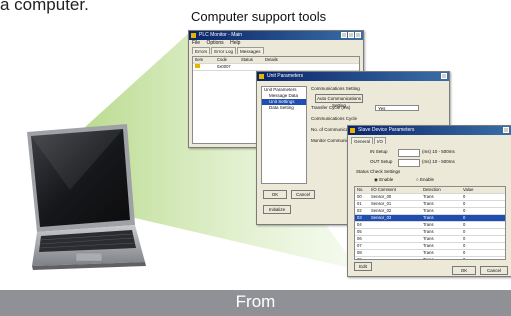  Describe the element at coordinates (359, 258) in the screenshot. I see `table-cell: 09` at that location.